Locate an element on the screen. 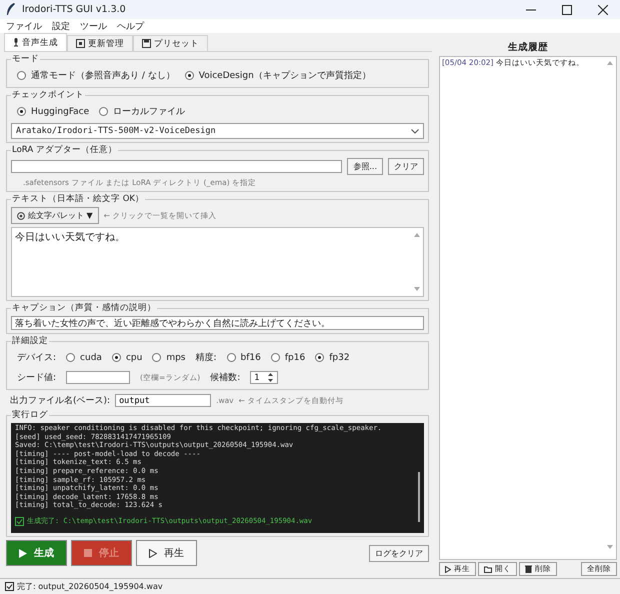  seed-label: シード値: is located at coordinates (36, 378).